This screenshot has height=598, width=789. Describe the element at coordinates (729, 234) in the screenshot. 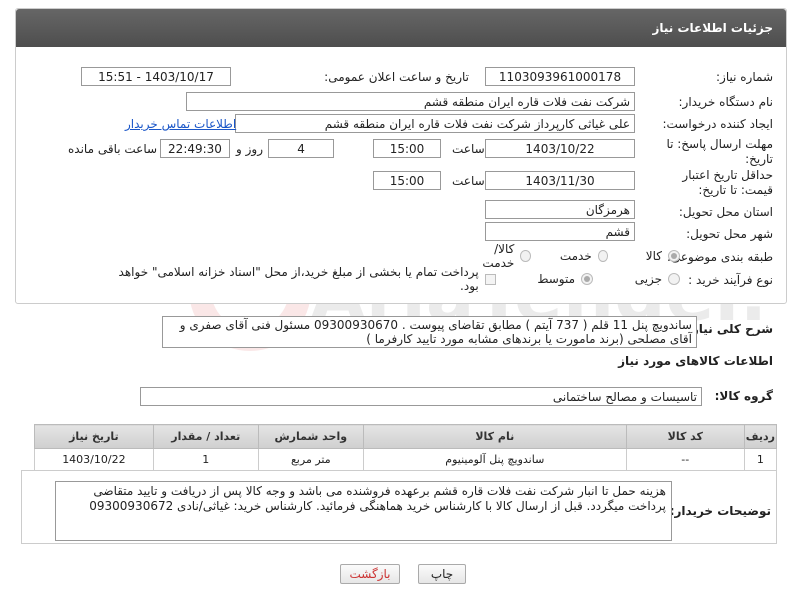

I see `city-label: شهر محل تحویل:` at that location.